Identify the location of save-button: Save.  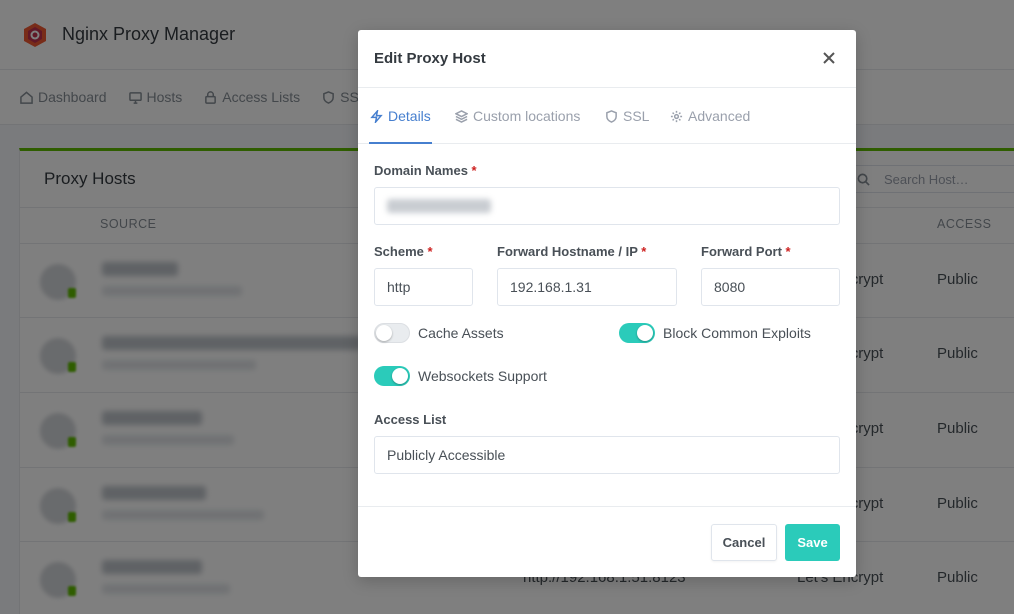
(812, 542).